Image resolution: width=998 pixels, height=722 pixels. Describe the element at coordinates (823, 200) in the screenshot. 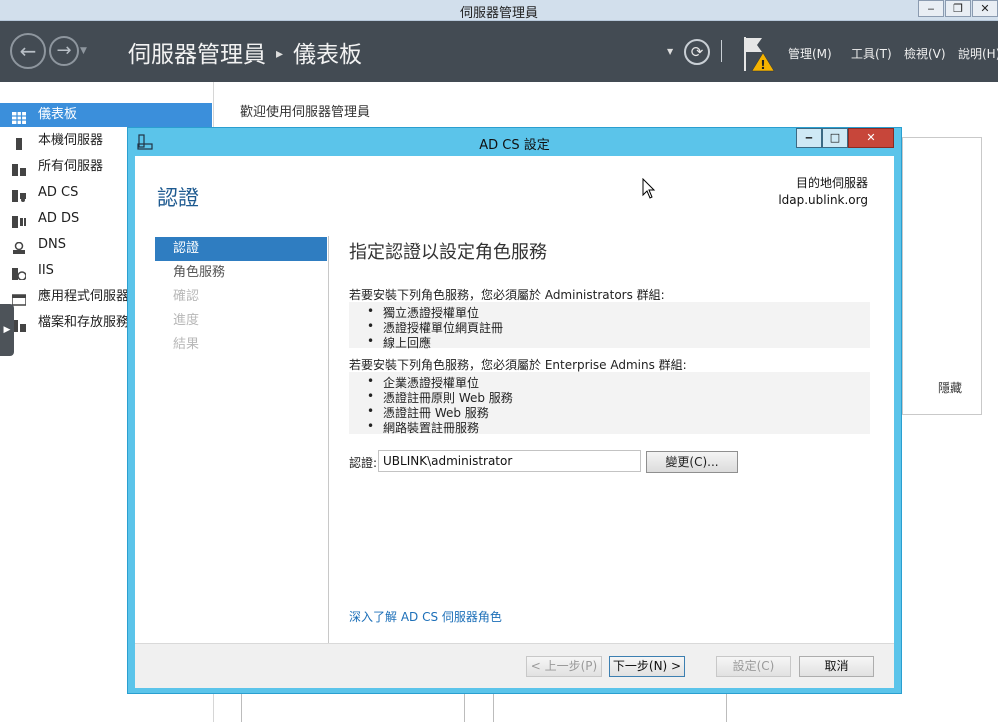

I see `destination-server-value: ldap.ublink.org` at that location.